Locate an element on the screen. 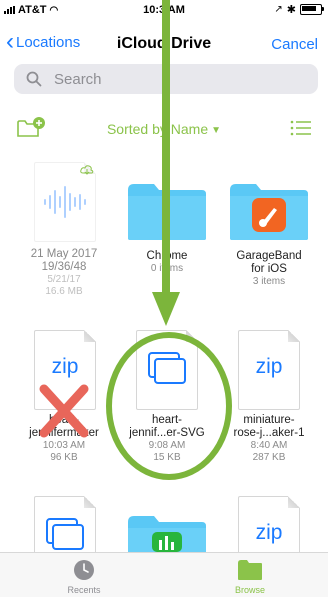 Image resolution: width=328 pixels, height=597 pixels. cloud-download-icon is located at coordinates (87, 170).